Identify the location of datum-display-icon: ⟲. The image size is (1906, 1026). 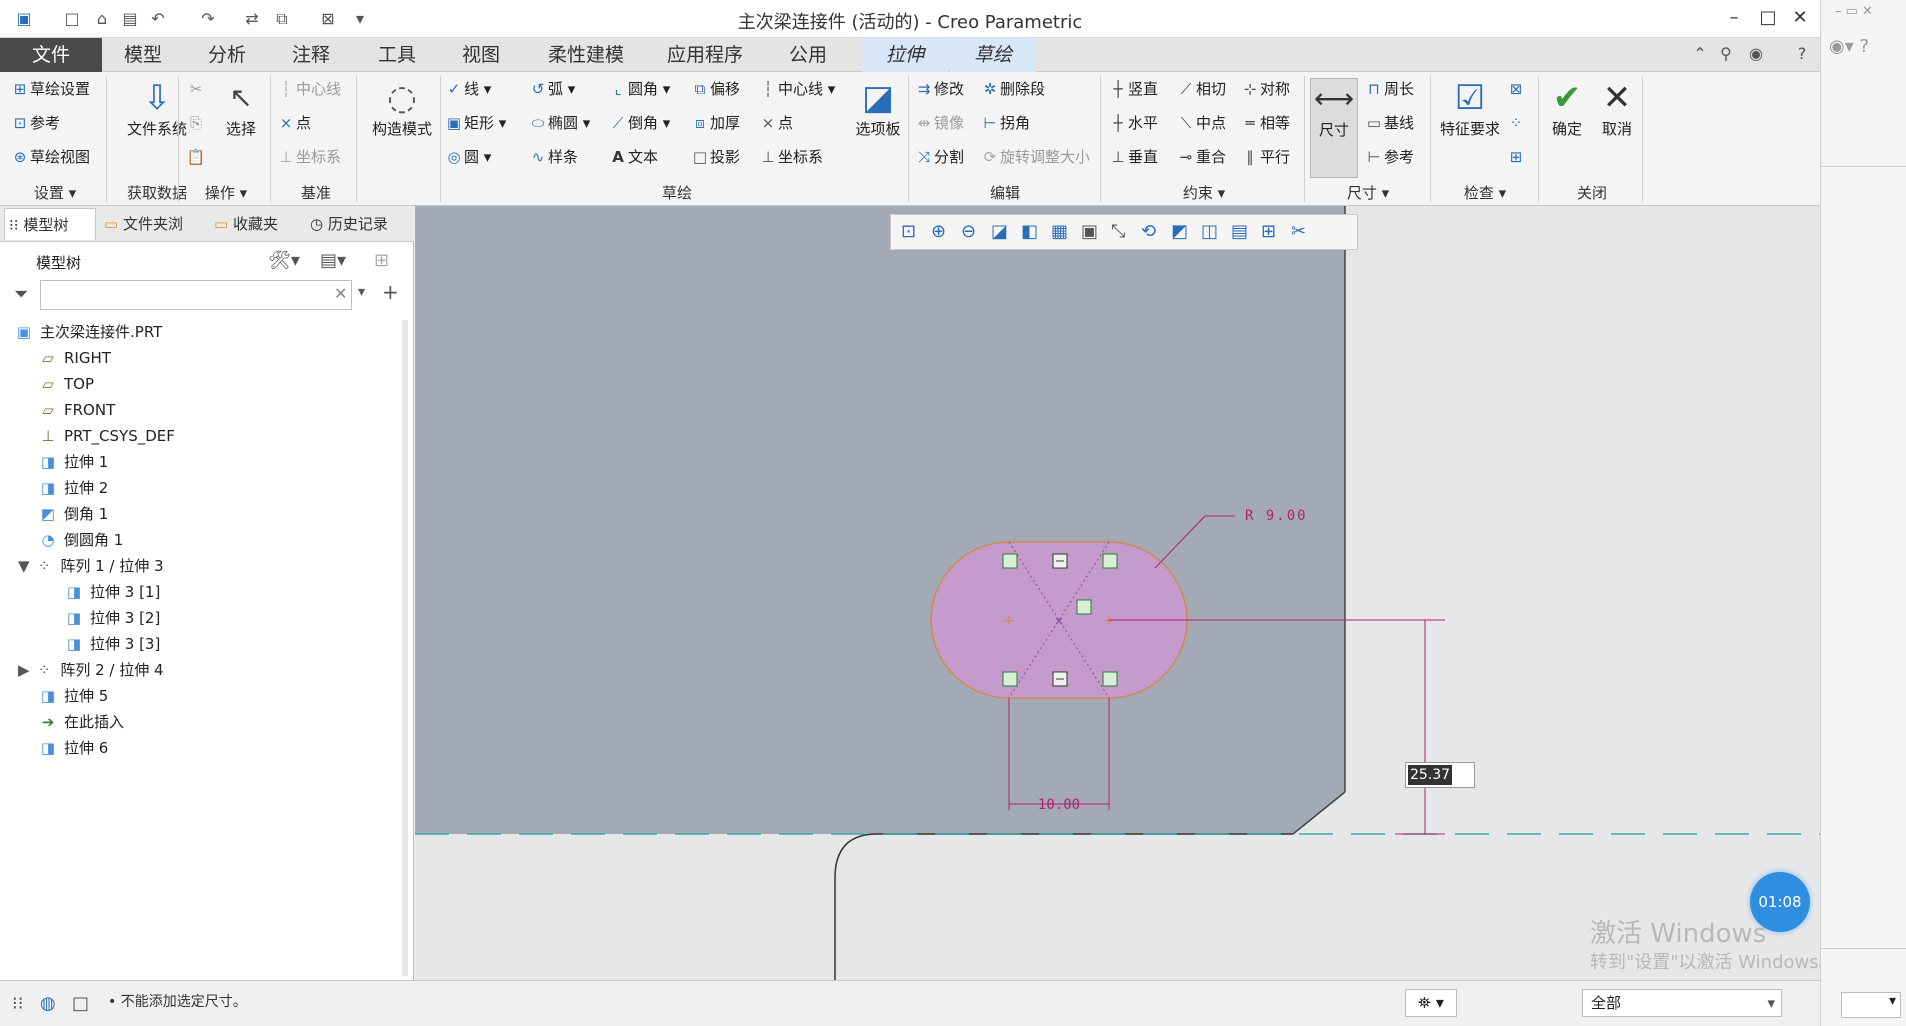
(1148, 231).